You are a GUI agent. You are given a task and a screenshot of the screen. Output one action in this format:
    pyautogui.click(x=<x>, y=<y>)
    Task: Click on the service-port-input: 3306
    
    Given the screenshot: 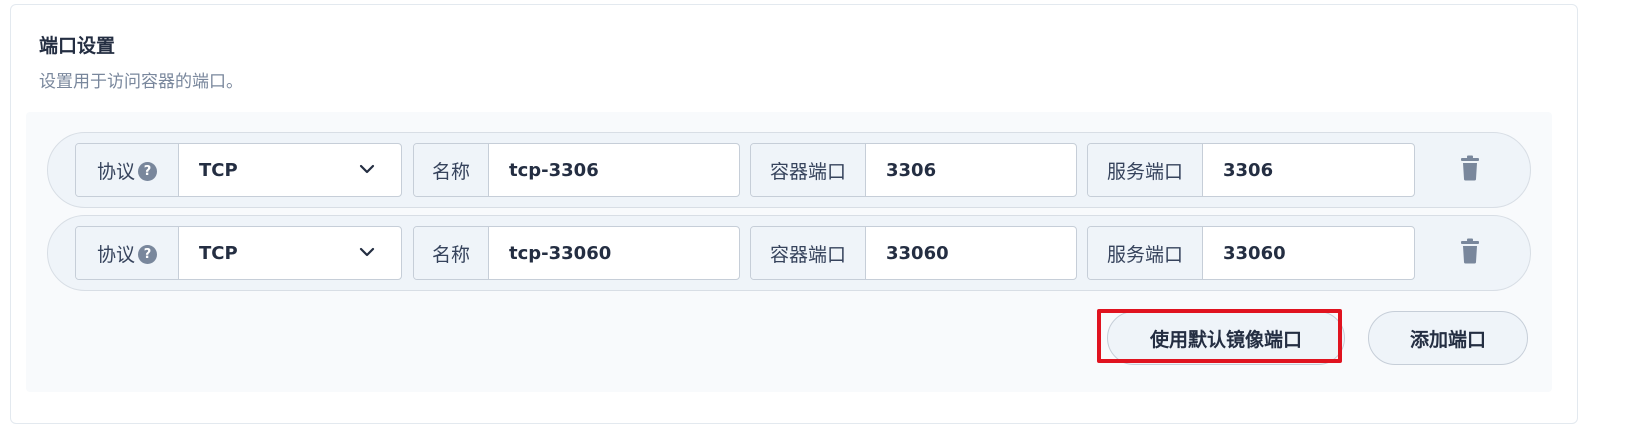 What is the action you would take?
    pyautogui.click(x=1308, y=170)
    